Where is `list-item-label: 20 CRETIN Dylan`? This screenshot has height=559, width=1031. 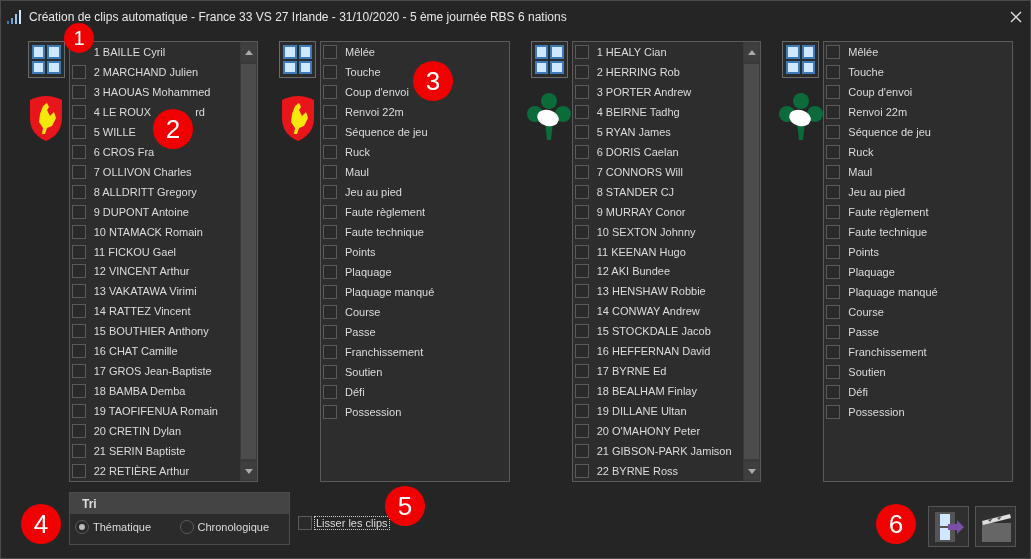
list-item-label: 20 CRETIN Dylan is located at coordinates (137, 431).